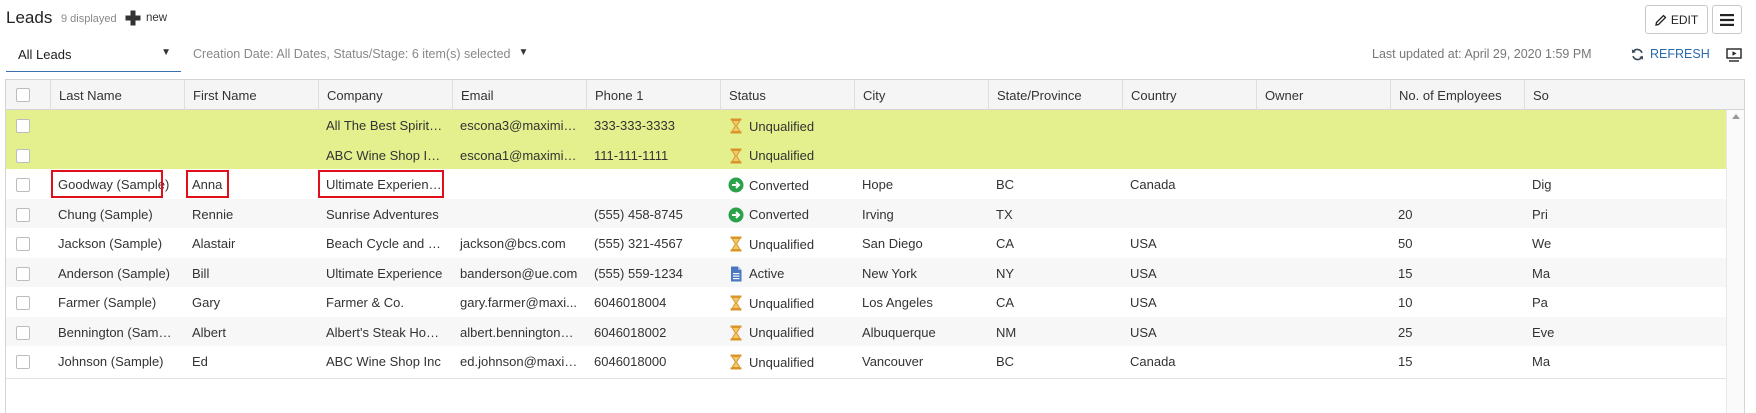 This screenshot has height=413, width=1756. I want to click on scroll-up-arrow-icon, so click(1736, 116).